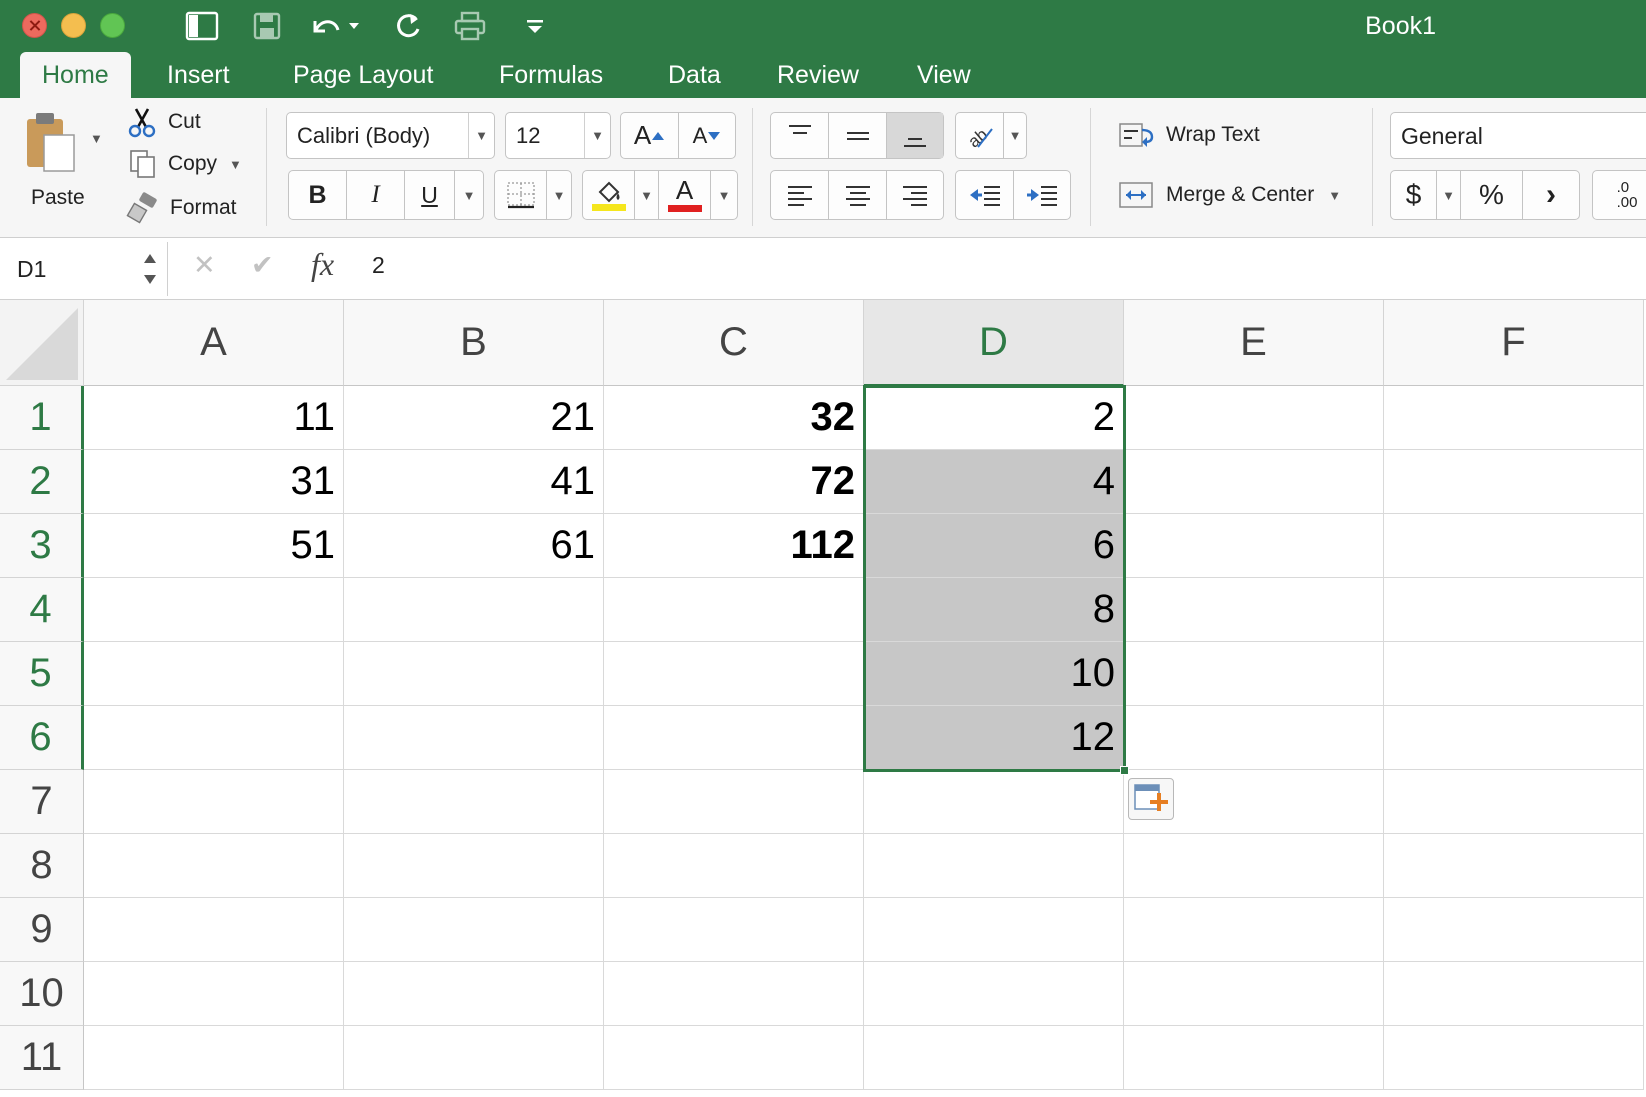 The image size is (1646, 1097). Describe the element at coordinates (609, 195) in the screenshot. I see `fill-color-button` at that location.